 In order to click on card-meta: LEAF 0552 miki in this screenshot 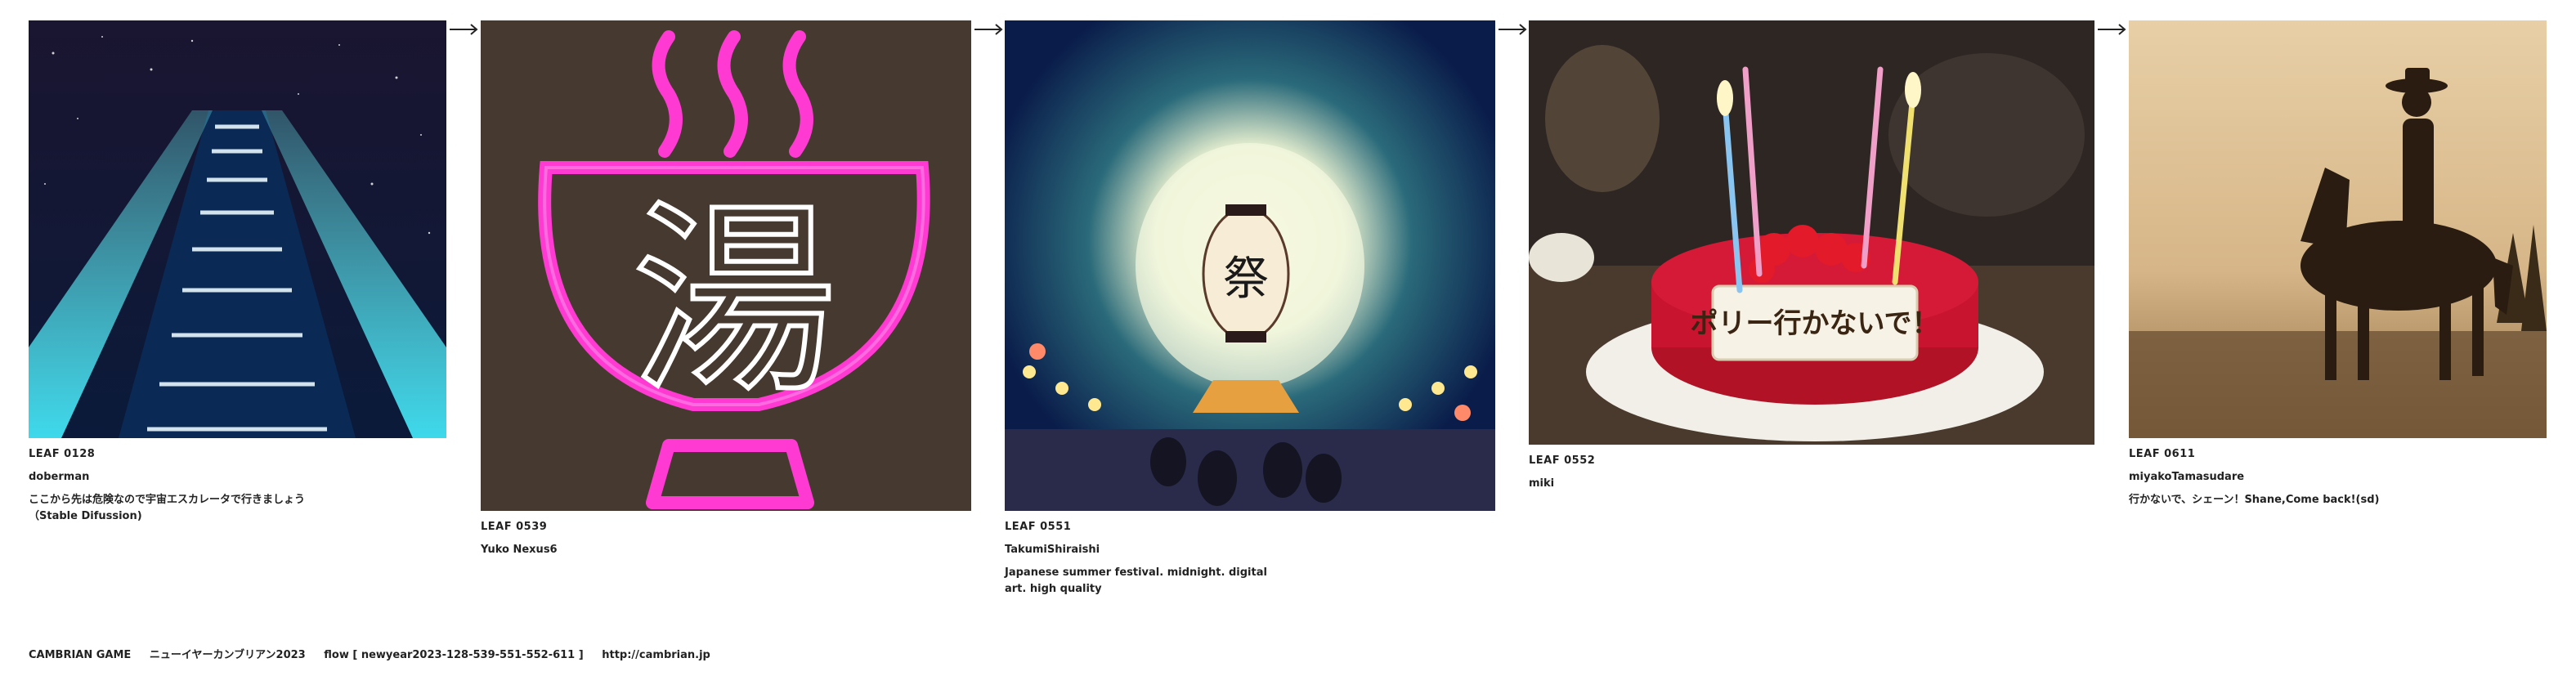, I will do `click(1812, 472)`.